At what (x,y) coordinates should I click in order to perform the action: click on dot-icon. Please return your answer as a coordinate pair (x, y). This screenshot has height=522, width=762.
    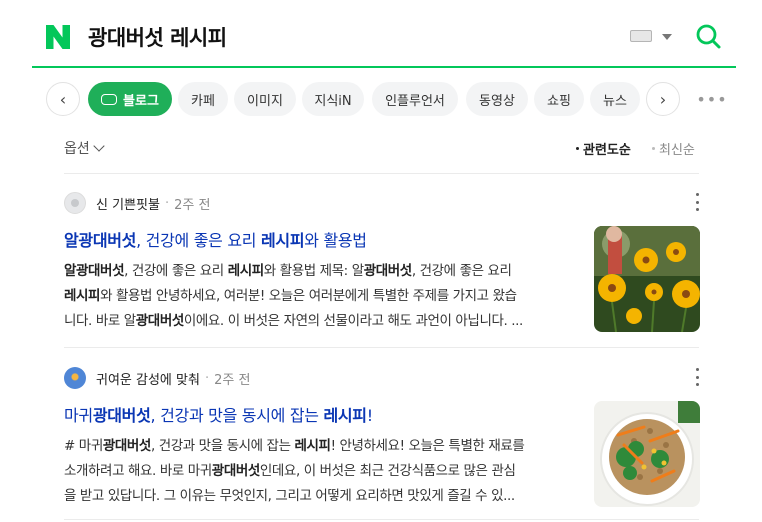
    Looking at the image, I should click on (653, 148).